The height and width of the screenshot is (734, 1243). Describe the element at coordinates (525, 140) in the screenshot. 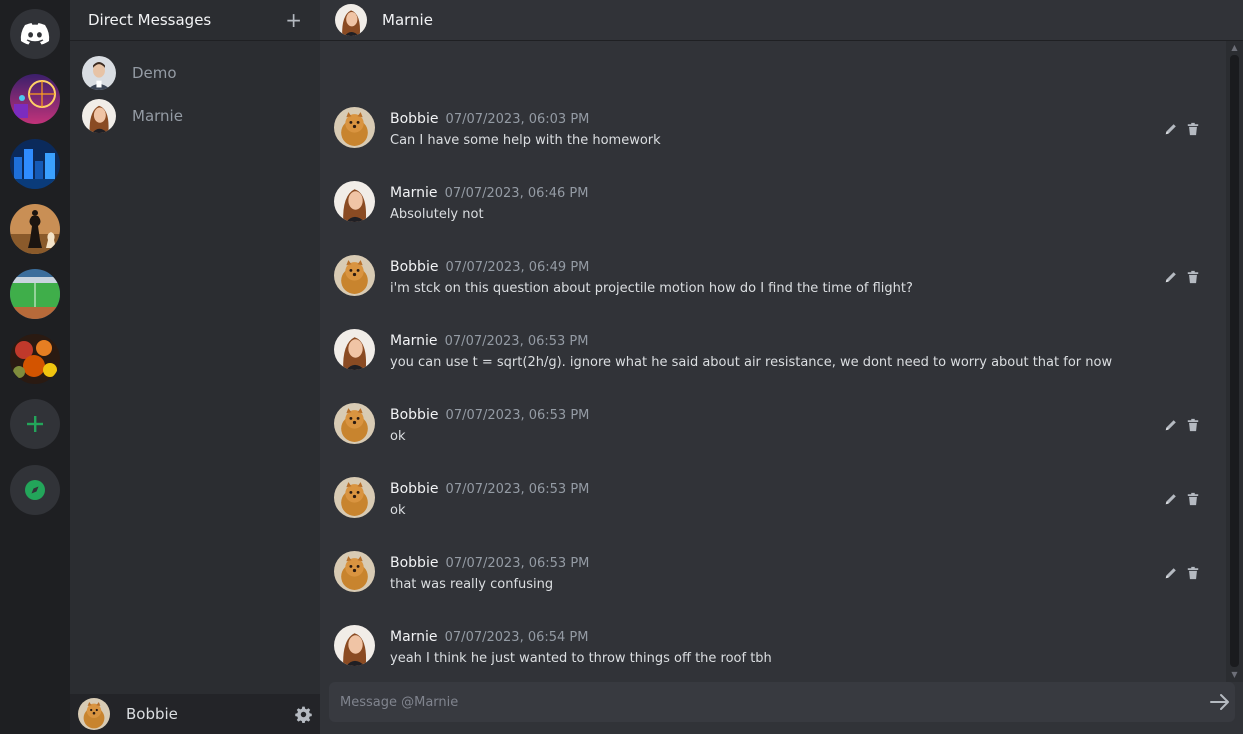

I see `message-text: Can I have some help with the homework` at that location.